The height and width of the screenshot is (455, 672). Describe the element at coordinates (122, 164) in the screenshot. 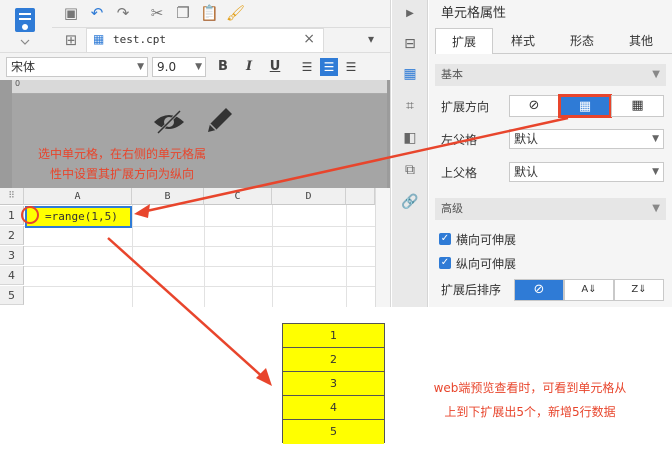

I see `annotation-note-1: 选中单元格，在右侧的单元格属 性中设置其扩展方向为纵向` at that location.